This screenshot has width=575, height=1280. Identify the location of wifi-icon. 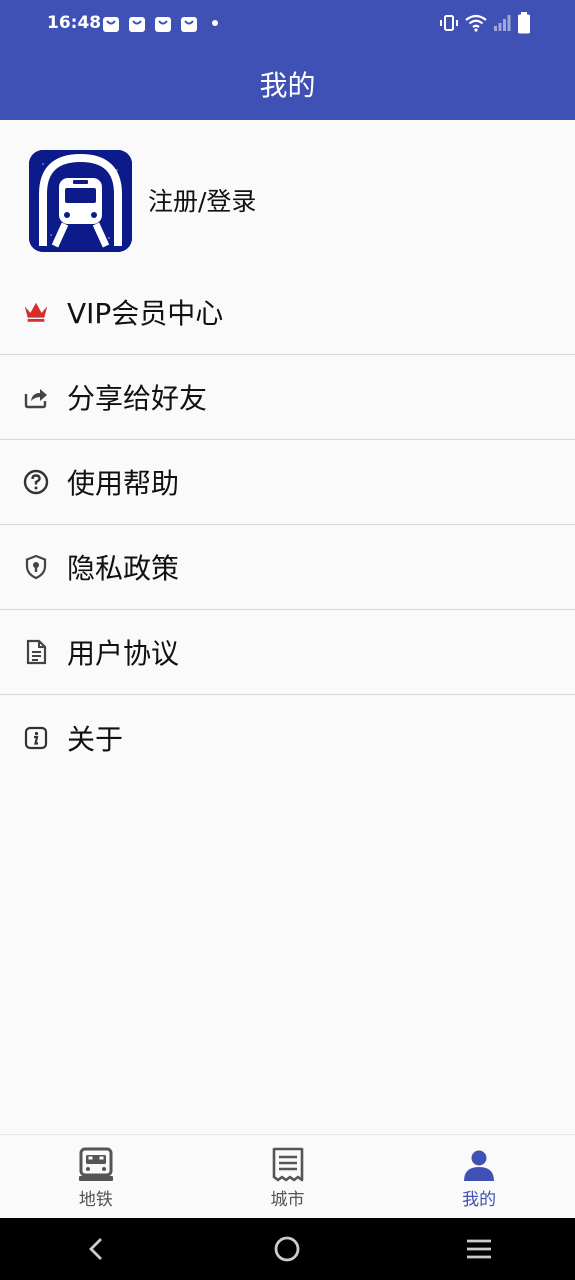
(476, 23).